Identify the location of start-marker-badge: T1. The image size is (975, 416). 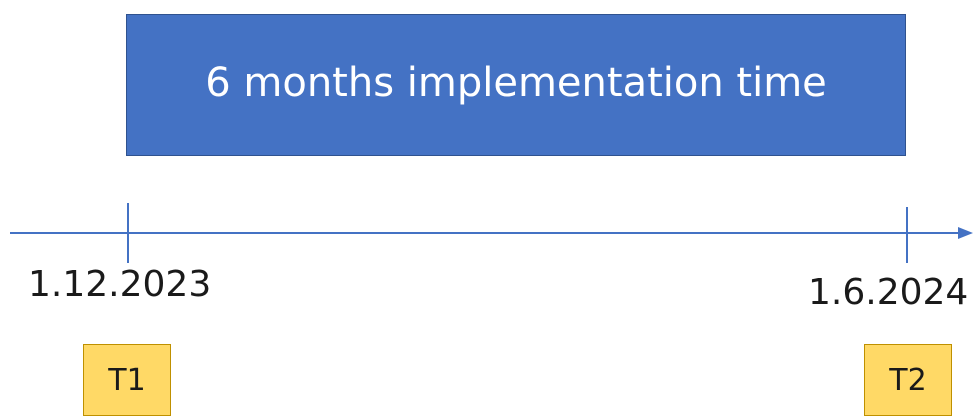
(127, 380).